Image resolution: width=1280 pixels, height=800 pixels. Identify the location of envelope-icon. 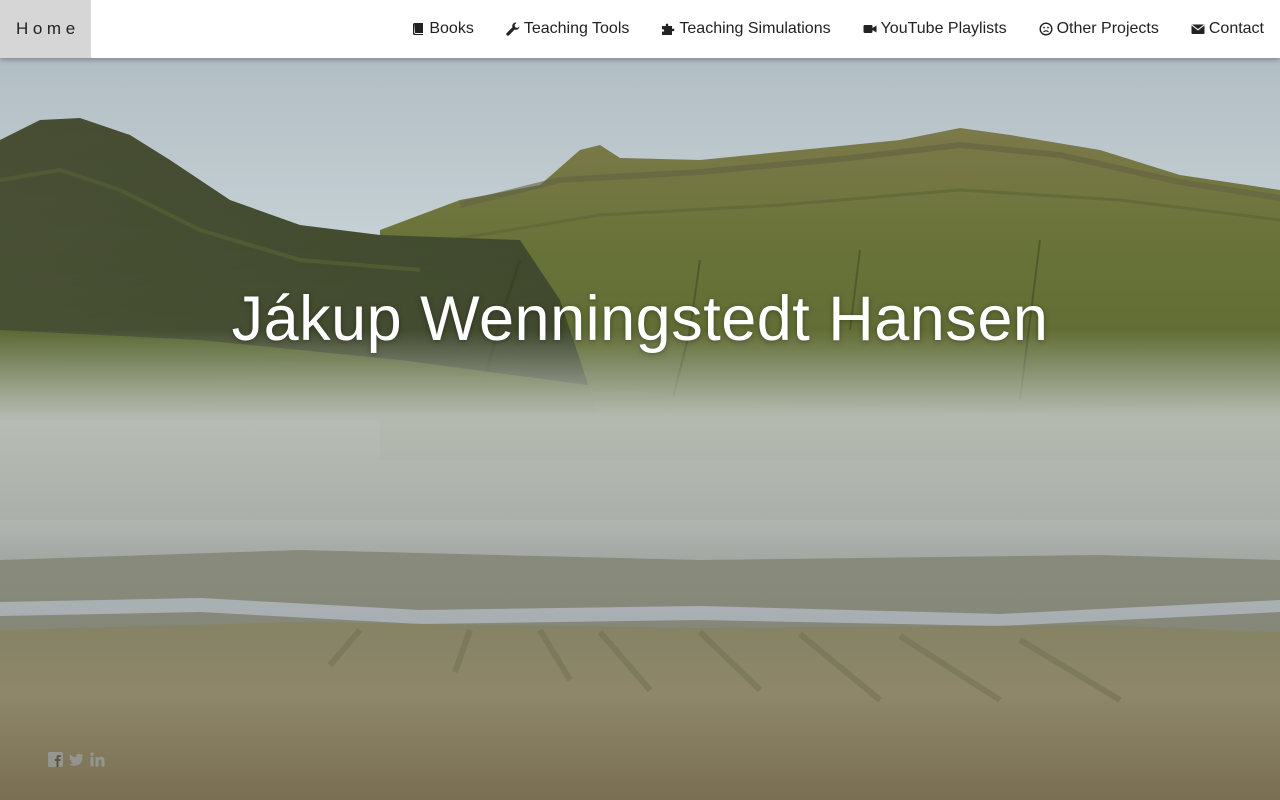
(1198, 29).